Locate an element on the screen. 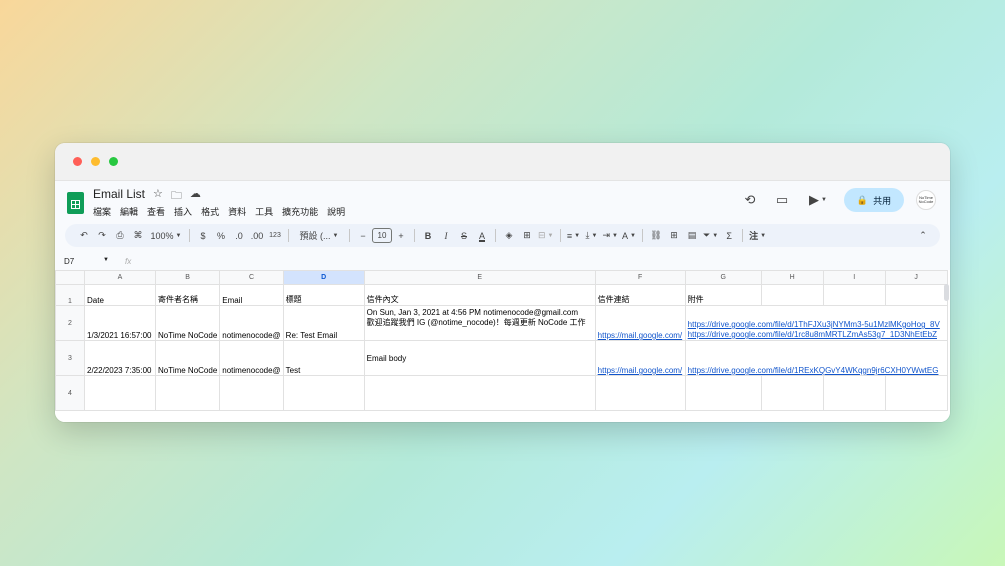 This screenshot has height=566, width=1005. decrease-decimal-button: .0 is located at coordinates (239, 236).